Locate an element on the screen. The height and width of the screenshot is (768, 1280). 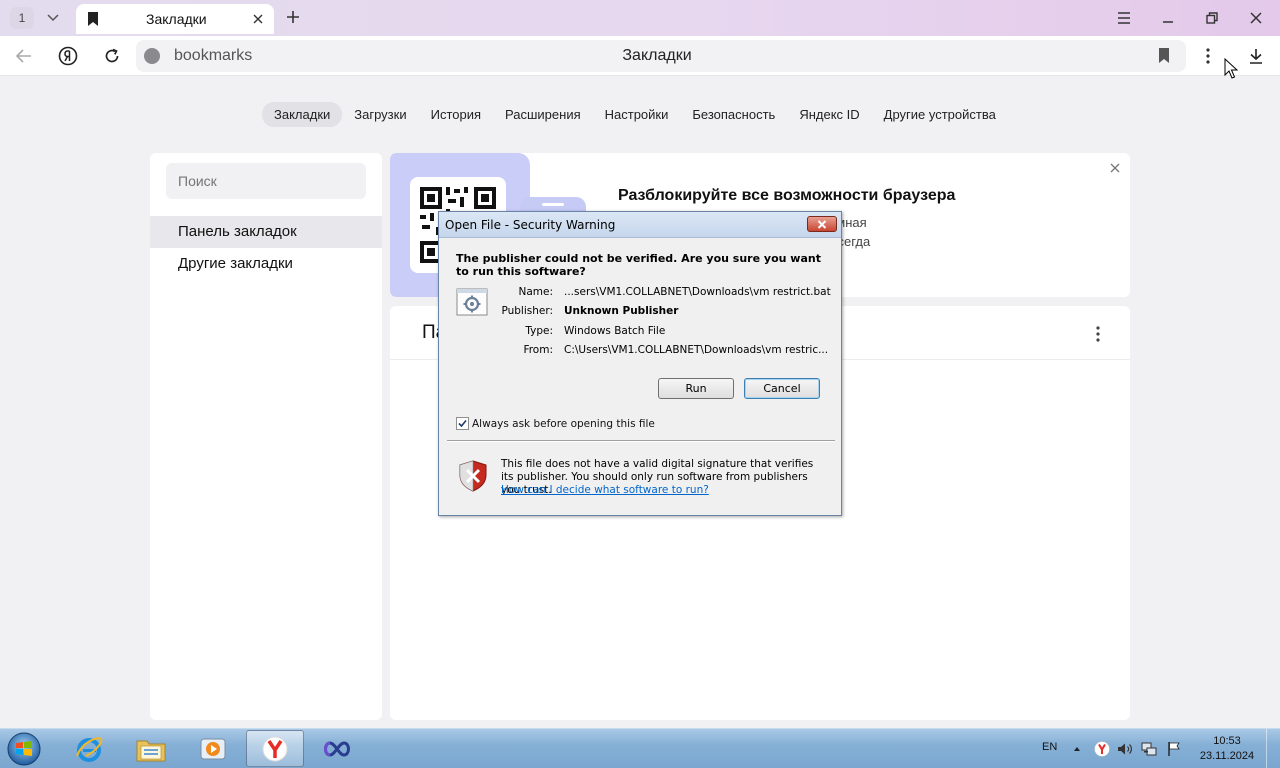
downloads-button is located at coordinates (1256, 56).